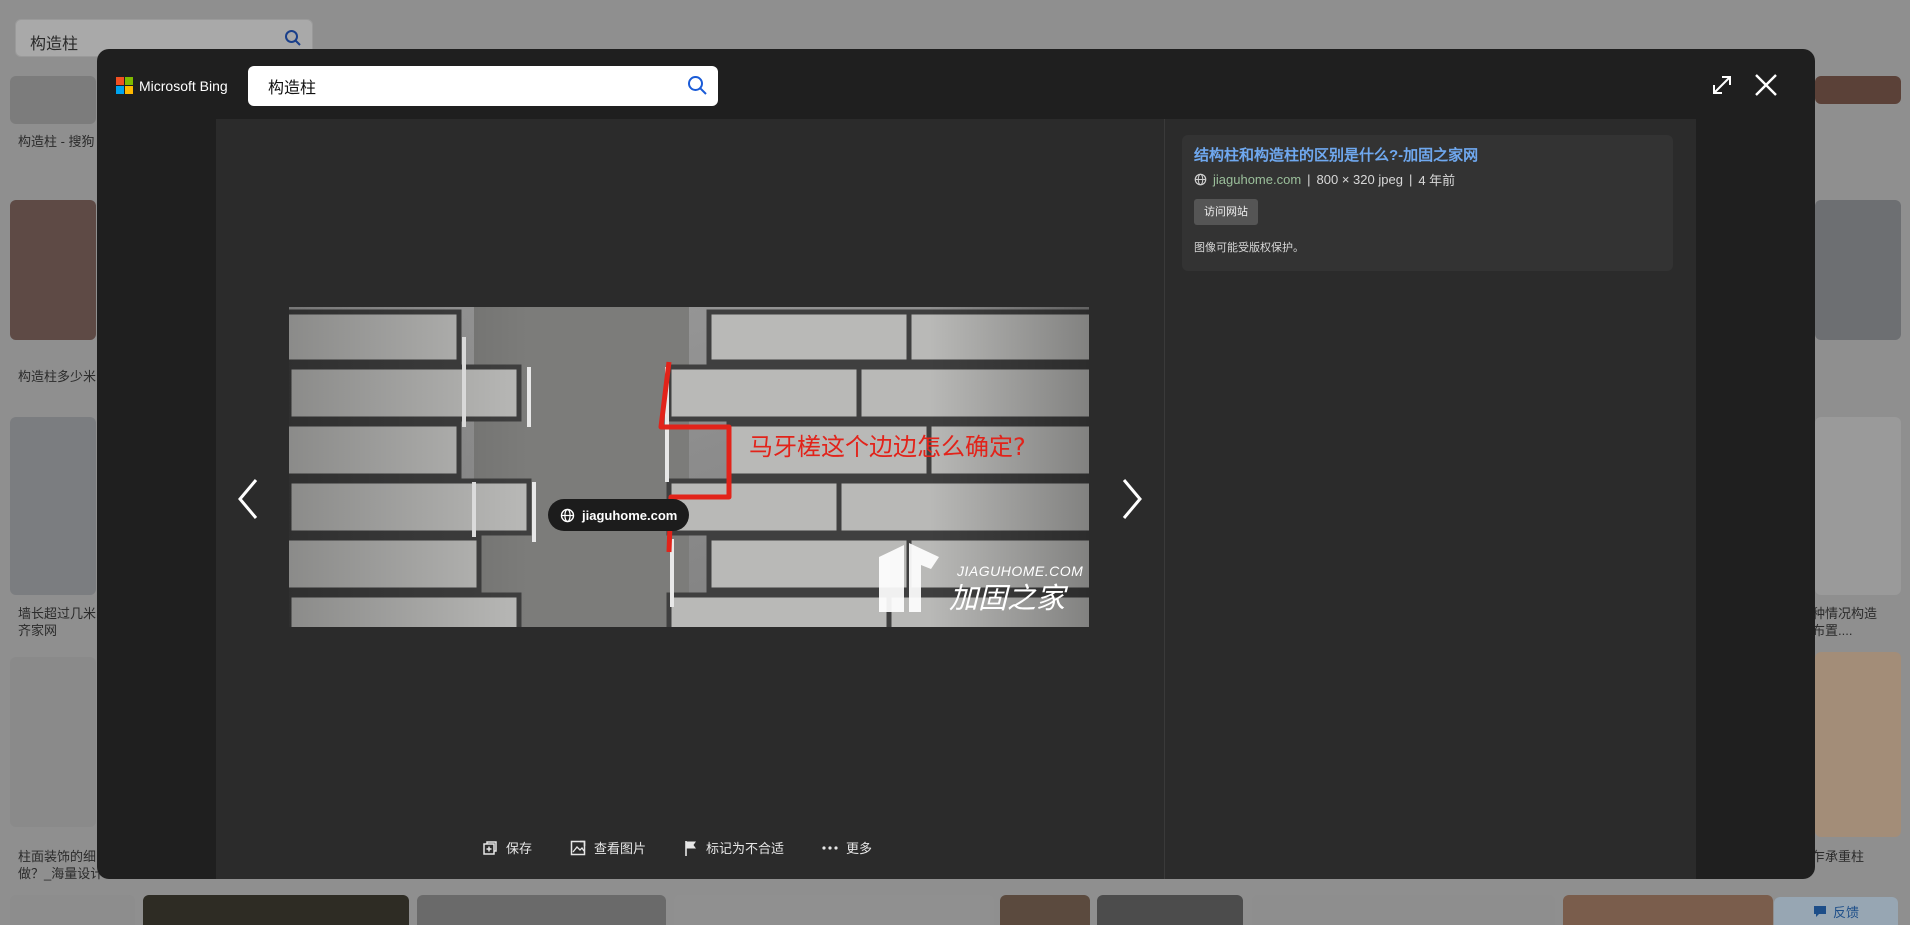 This screenshot has width=1910, height=925. Describe the element at coordinates (859, 848) in the screenshot. I see `more-label: 更多` at that location.